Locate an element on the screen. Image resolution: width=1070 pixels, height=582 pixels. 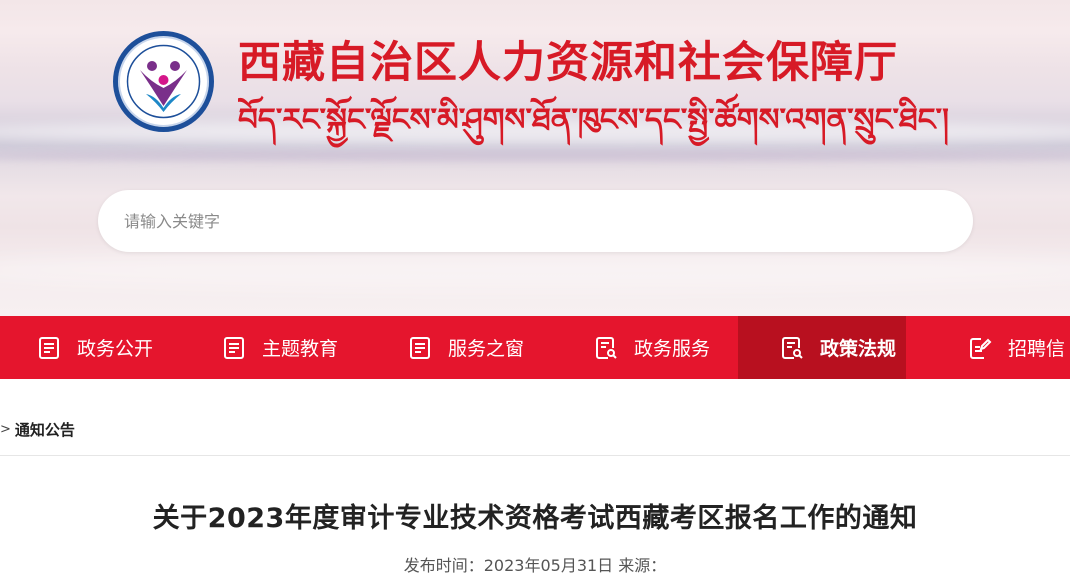
divider is located at coordinates (535, 455).